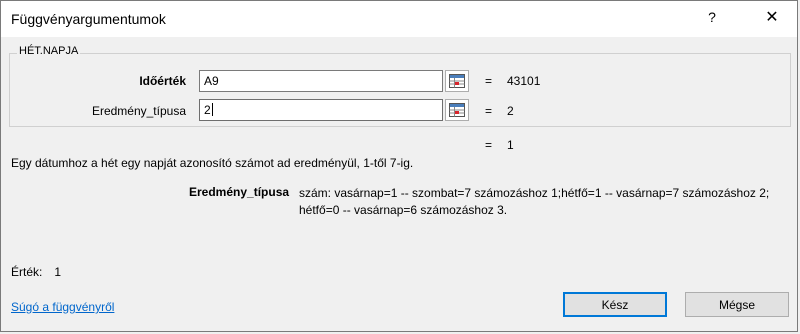 This screenshot has width=800, height=334. Describe the element at coordinates (239, 192) in the screenshot. I see `selected-param-name: Eredmény_típusa` at that location.